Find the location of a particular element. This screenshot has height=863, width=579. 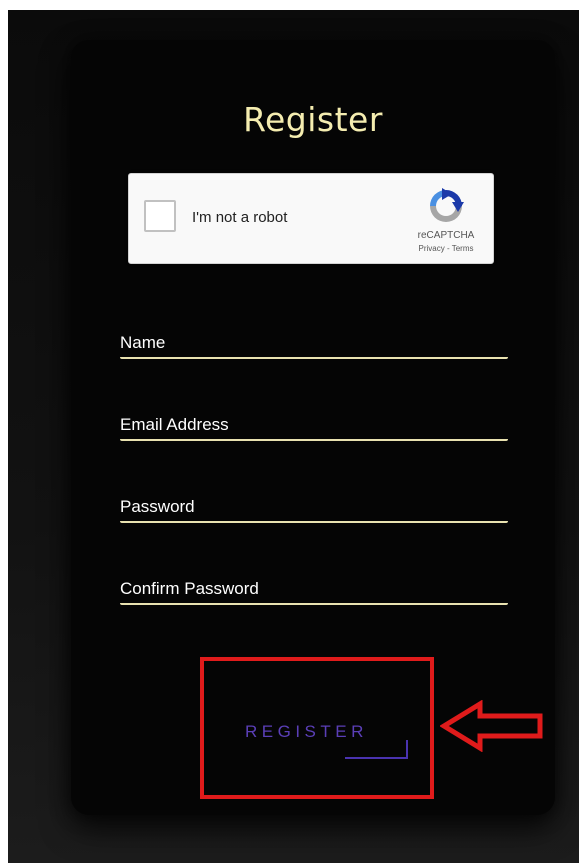

register-button-label: REGISTER is located at coordinates (306, 731).